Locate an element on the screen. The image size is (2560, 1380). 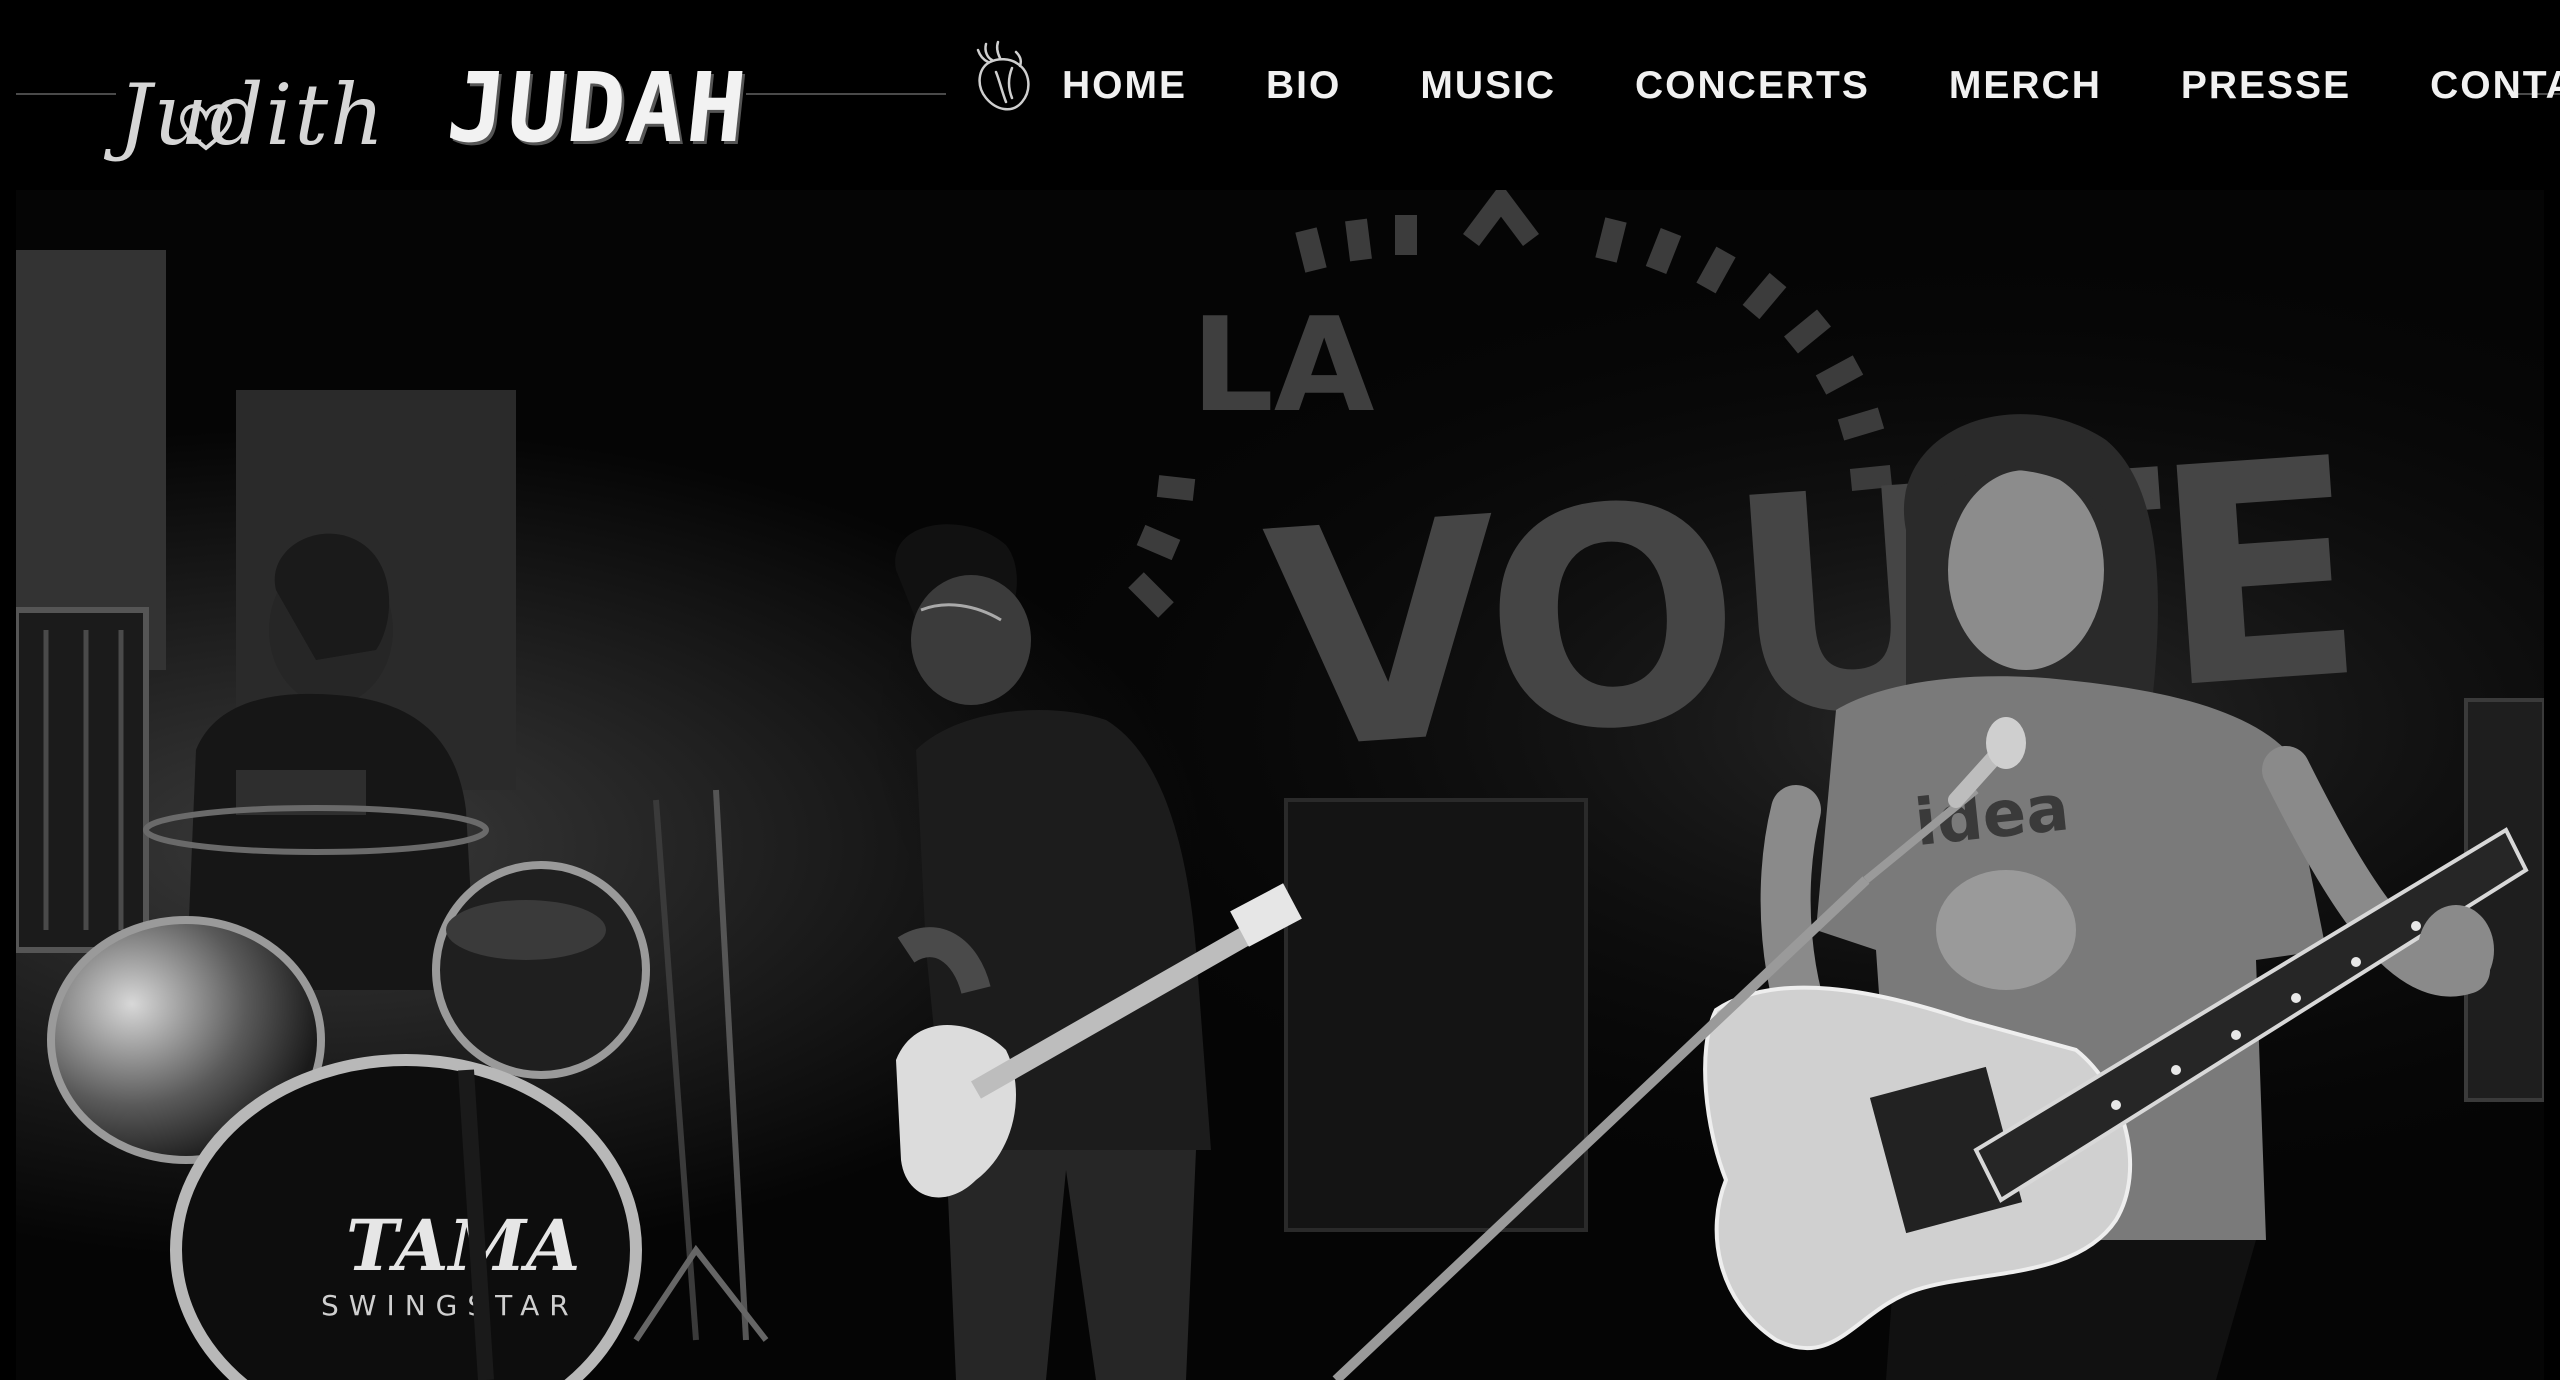
nav-presse: PRESSE is located at coordinates (2266, 86).